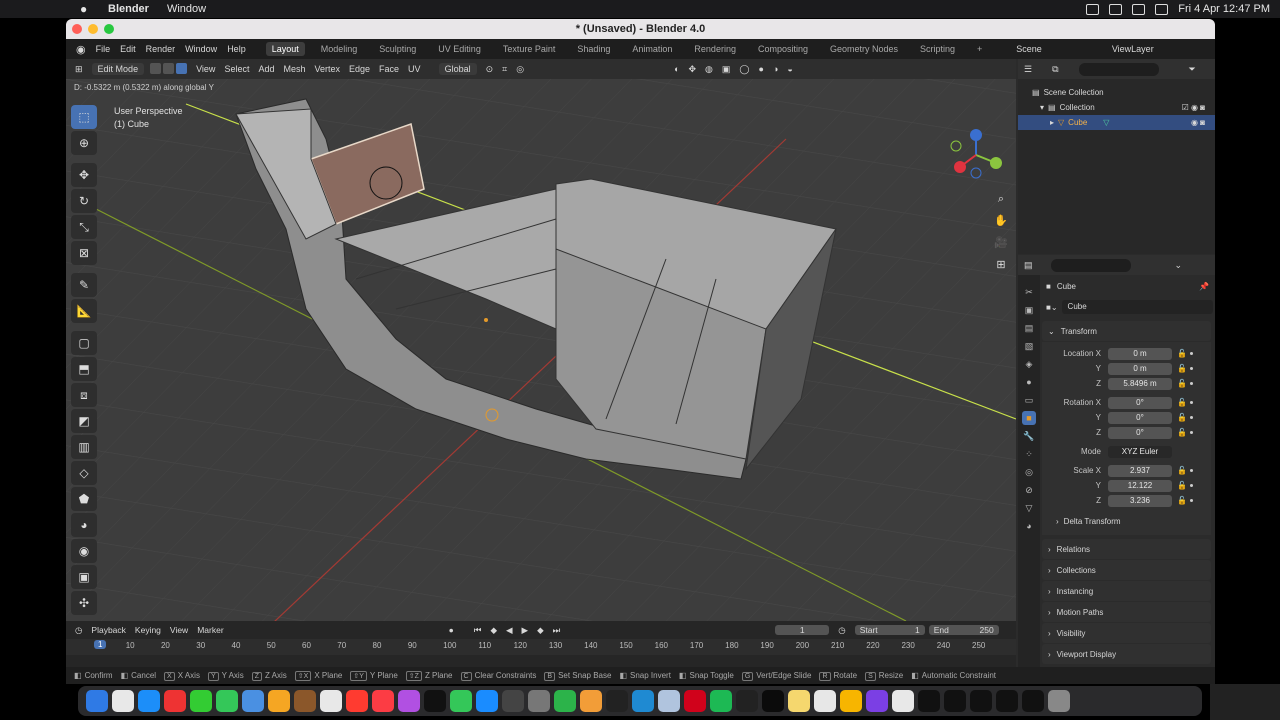 The width and height of the screenshot is (1280, 720). I want to click on output-tab-icon: ▤, so click(1029, 328).